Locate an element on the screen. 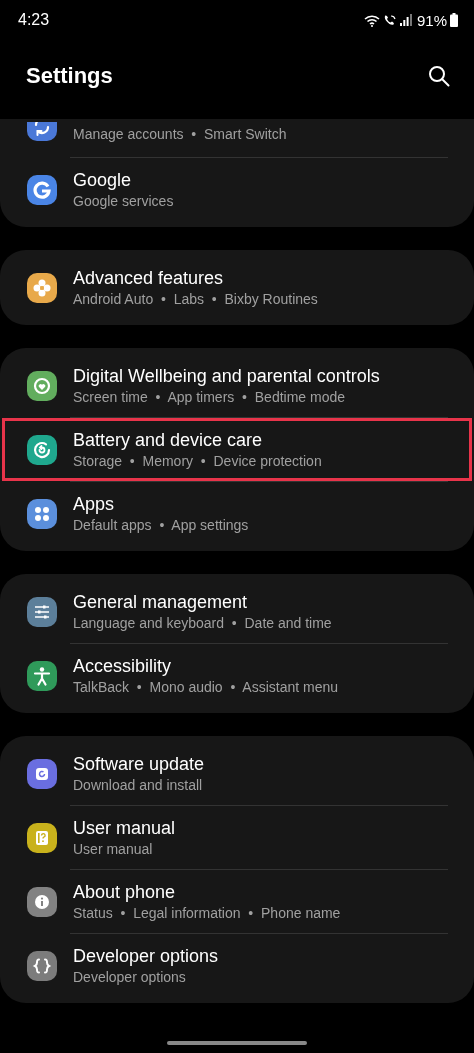 Image resolution: width=474 pixels, height=1053 pixels. settings-item: About phone Status • Legal information • Phone name is located at coordinates (237, 901).